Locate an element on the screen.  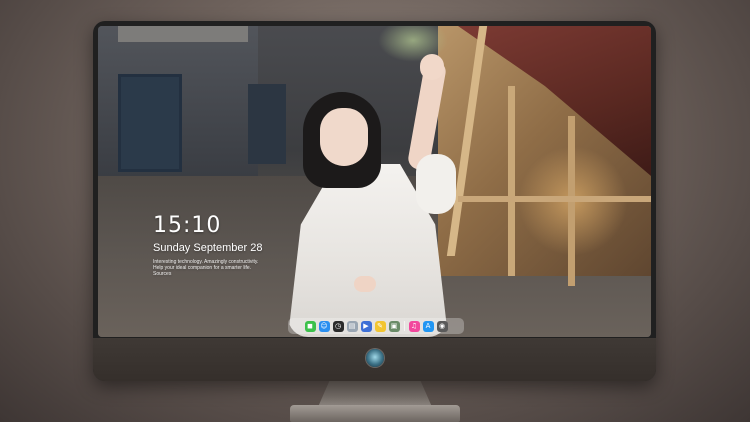
image-capture-icon: ▣ is located at coordinates (394, 326).